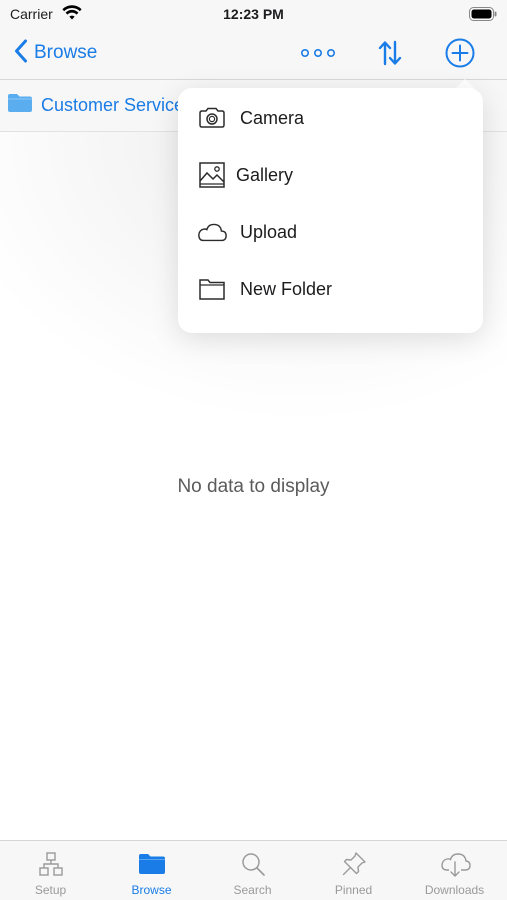 This screenshot has width=507, height=900. Describe the element at coordinates (50, 864) in the screenshot. I see `hierarchy-icon` at that location.